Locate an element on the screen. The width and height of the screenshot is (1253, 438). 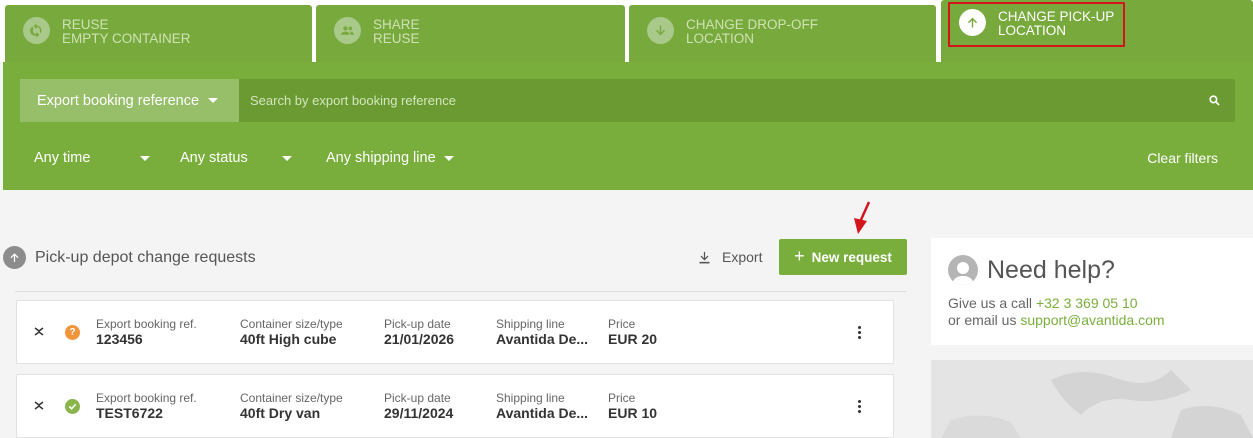
status-filter-dropdown: Any status is located at coordinates (236, 158).